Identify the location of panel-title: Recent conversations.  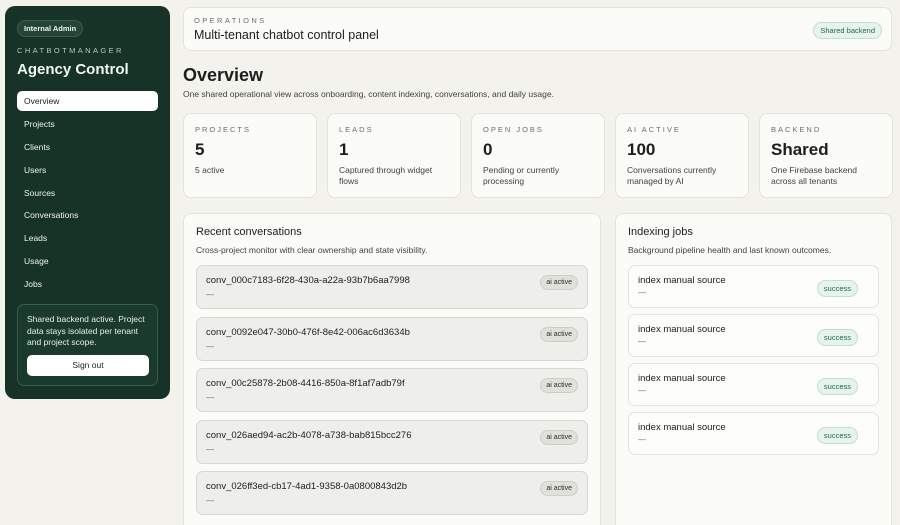
(249, 232).